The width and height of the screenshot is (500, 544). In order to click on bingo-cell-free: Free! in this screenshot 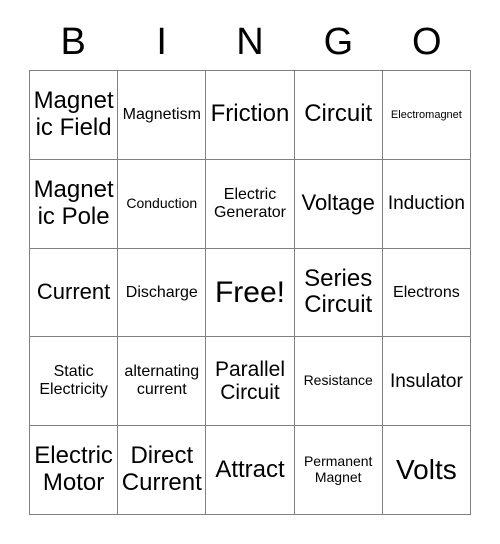, I will do `click(250, 293)`.